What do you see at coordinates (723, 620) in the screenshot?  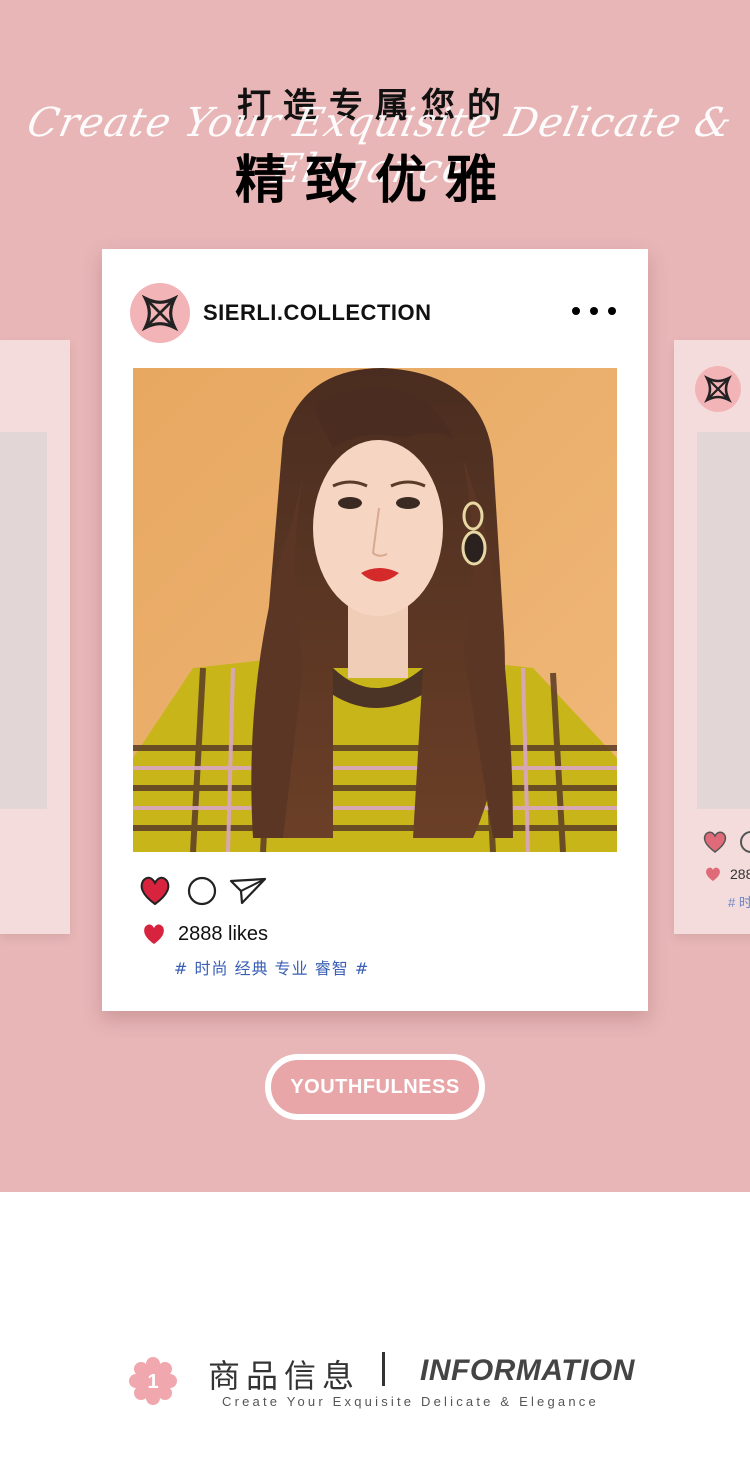 I see `next-post-photo` at bounding box center [723, 620].